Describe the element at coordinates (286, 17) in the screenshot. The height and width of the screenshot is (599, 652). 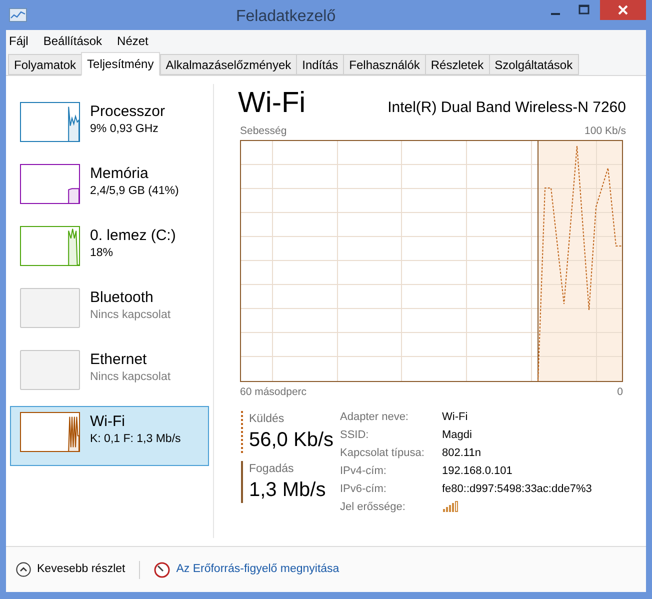
I see `window-title: Feladatkezelő` at that location.